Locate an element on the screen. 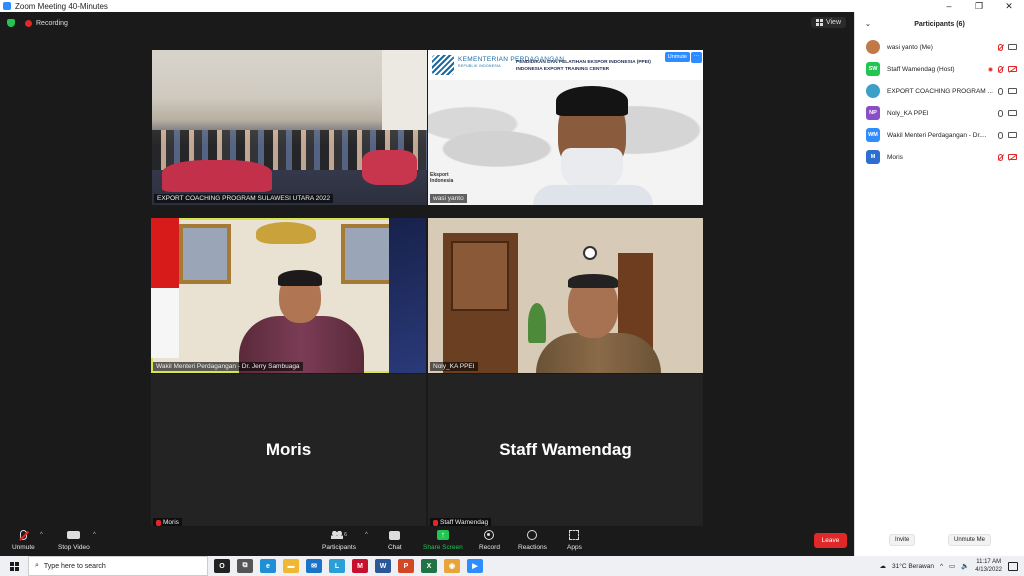 Image resolution: width=1024 pixels, height=576 pixels. tile-unmute-button: Unmute is located at coordinates (677, 57).